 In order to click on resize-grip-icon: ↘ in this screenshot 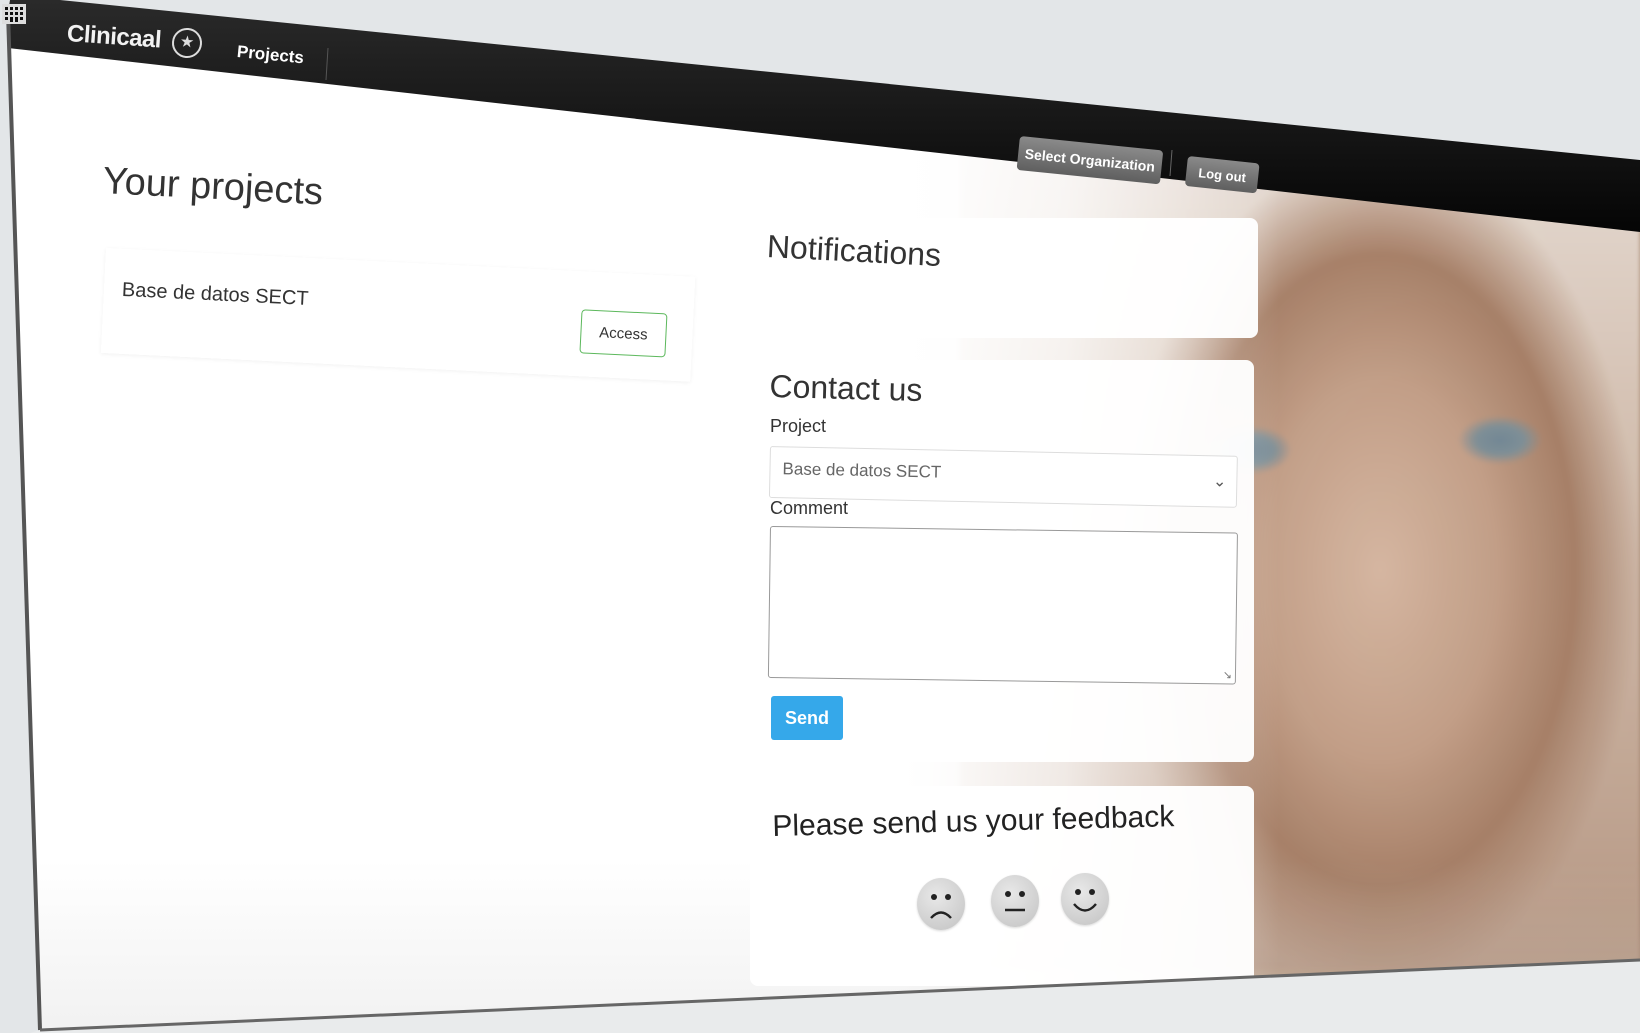, I will do `click(1227, 674)`.